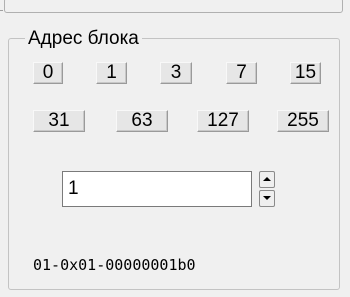 Image resolution: width=350 pixels, height=297 pixels. Describe the element at coordinates (111, 73) in the screenshot. I see `value-button-1: 1` at that location.